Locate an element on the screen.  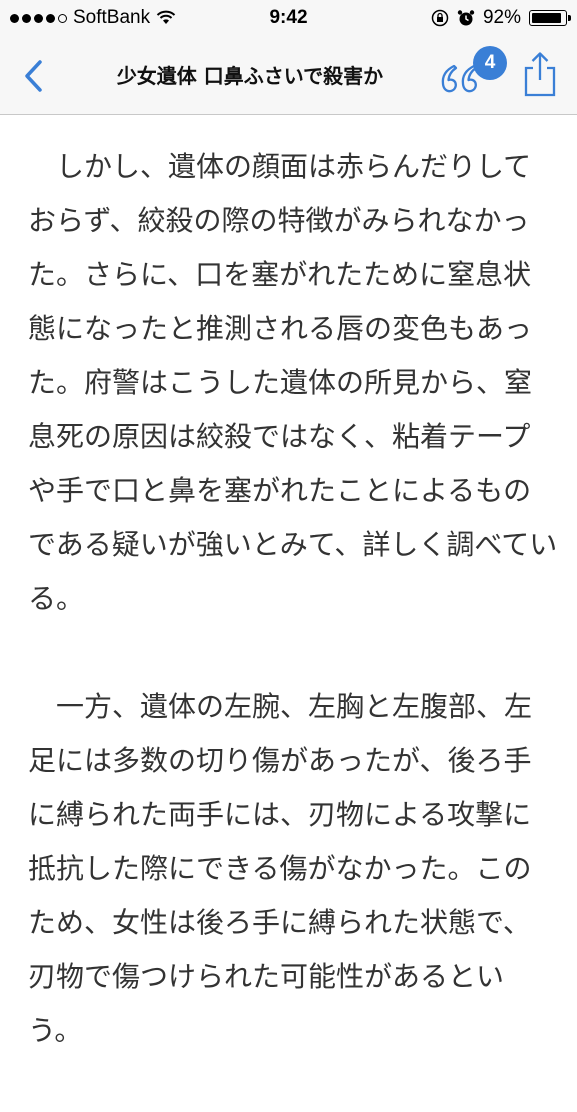
battery-percent: 92% is located at coordinates (501, 17).